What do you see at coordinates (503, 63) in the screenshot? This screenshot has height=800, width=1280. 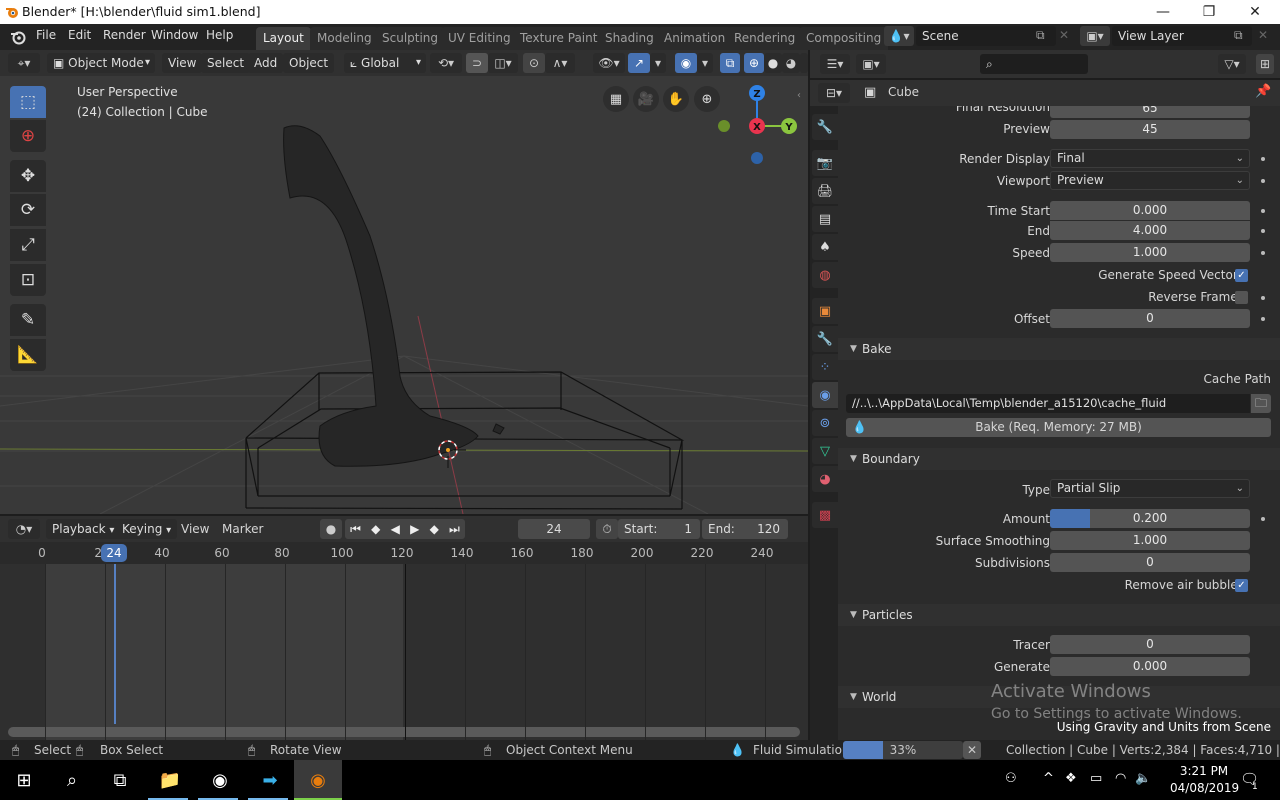 I see `snap-target-icon: ◫▾` at bounding box center [503, 63].